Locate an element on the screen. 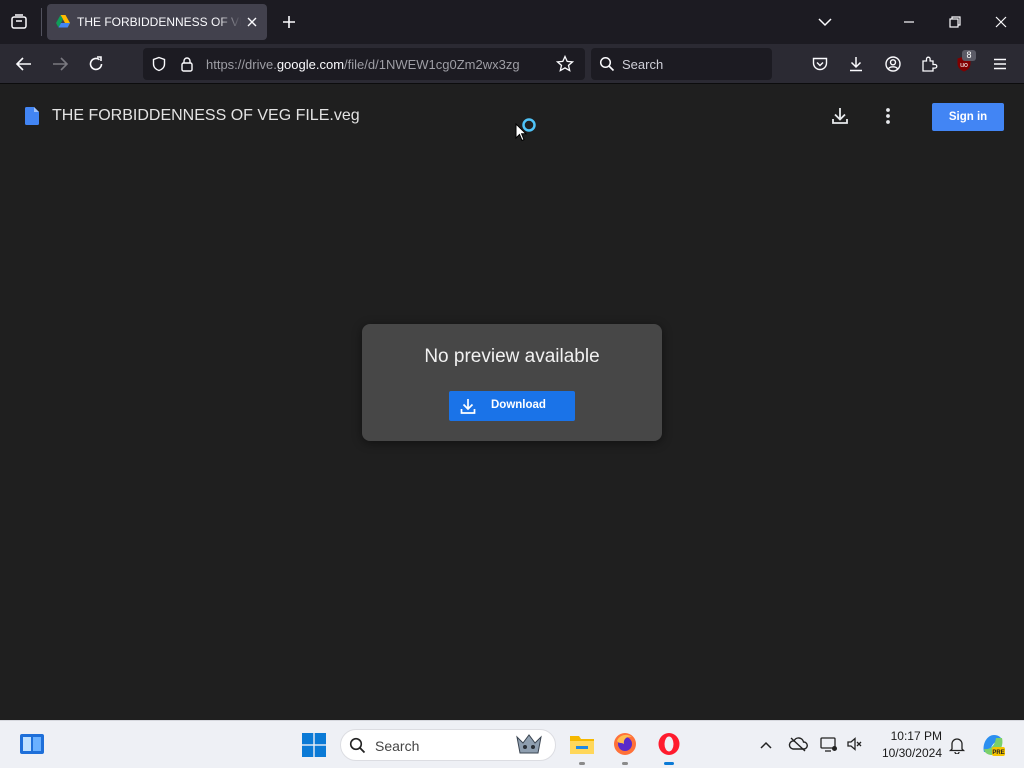  mouse-cursor-icon is located at coordinates (521, 132).